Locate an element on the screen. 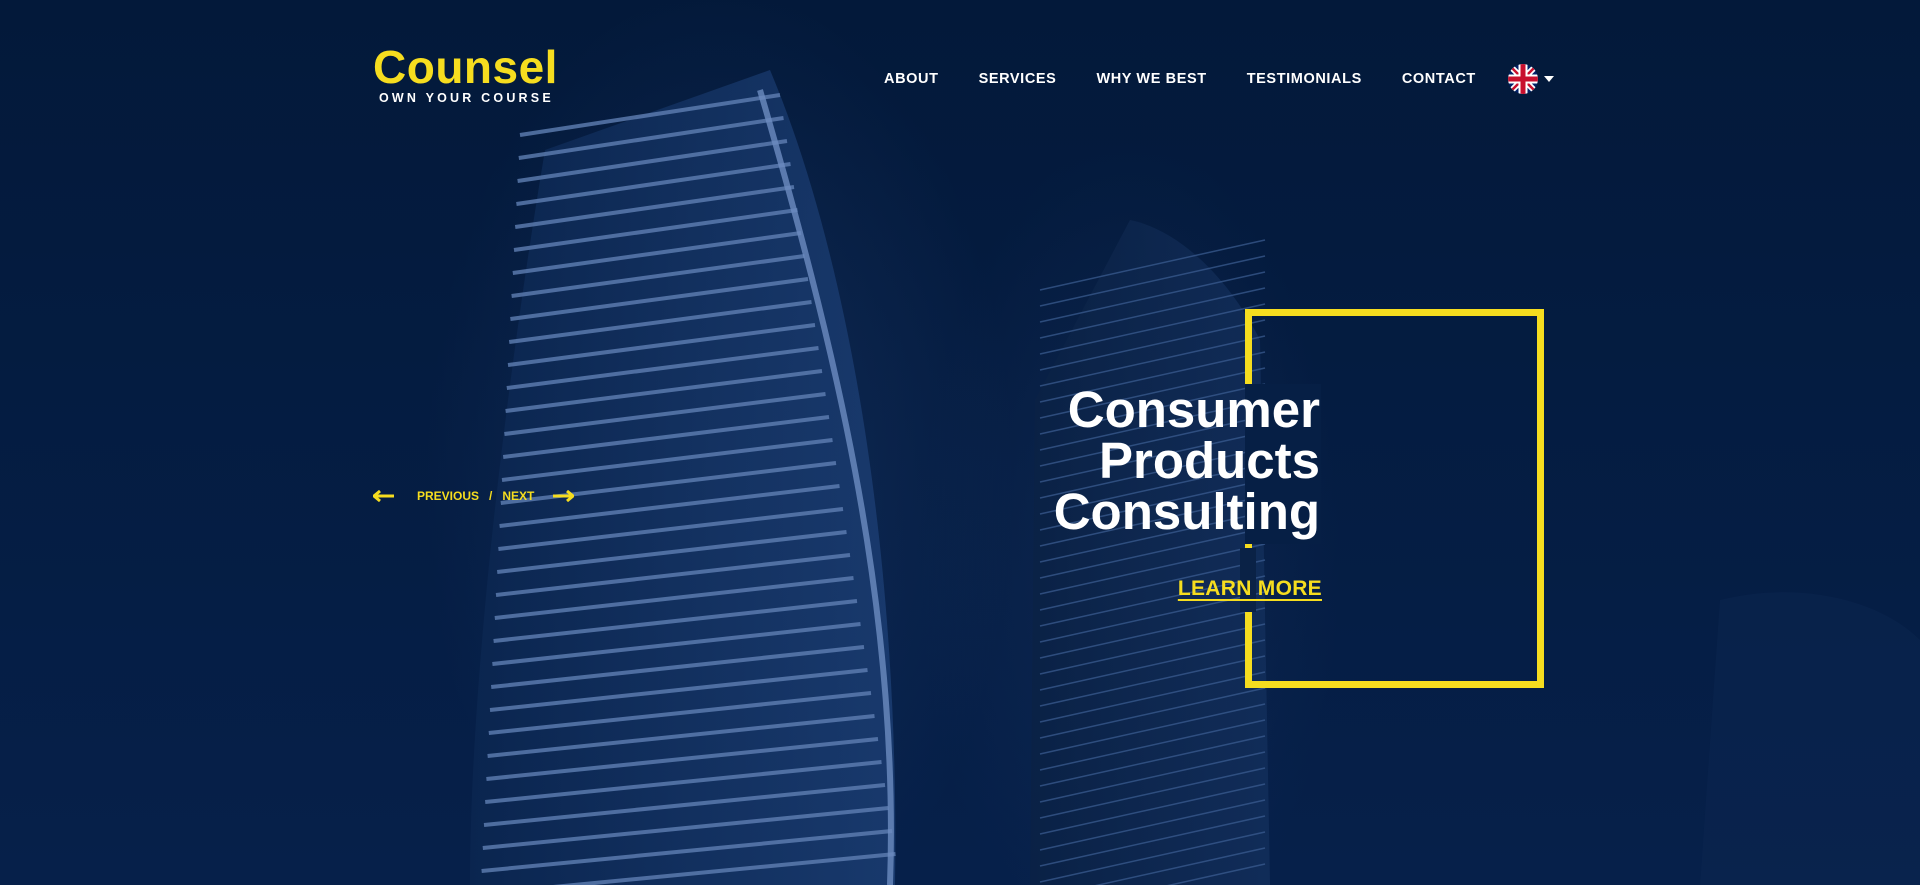 The width and height of the screenshot is (1920, 885). slider-navigation: PREVIOUS / NEXT is located at coordinates (474, 496).